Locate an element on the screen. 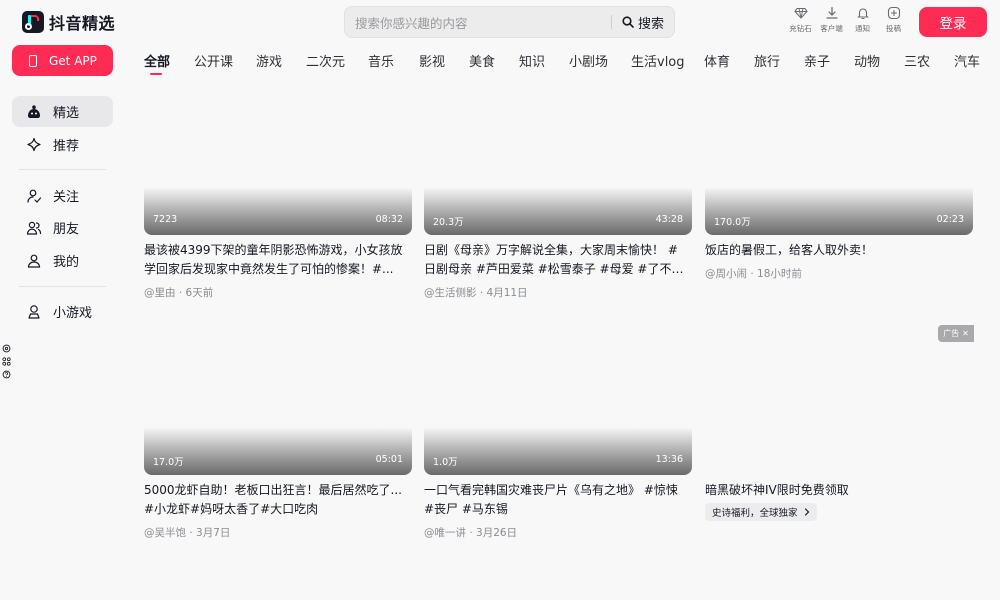 This screenshot has height=600, width=1000. tab-games: 游戏 is located at coordinates (269, 60).